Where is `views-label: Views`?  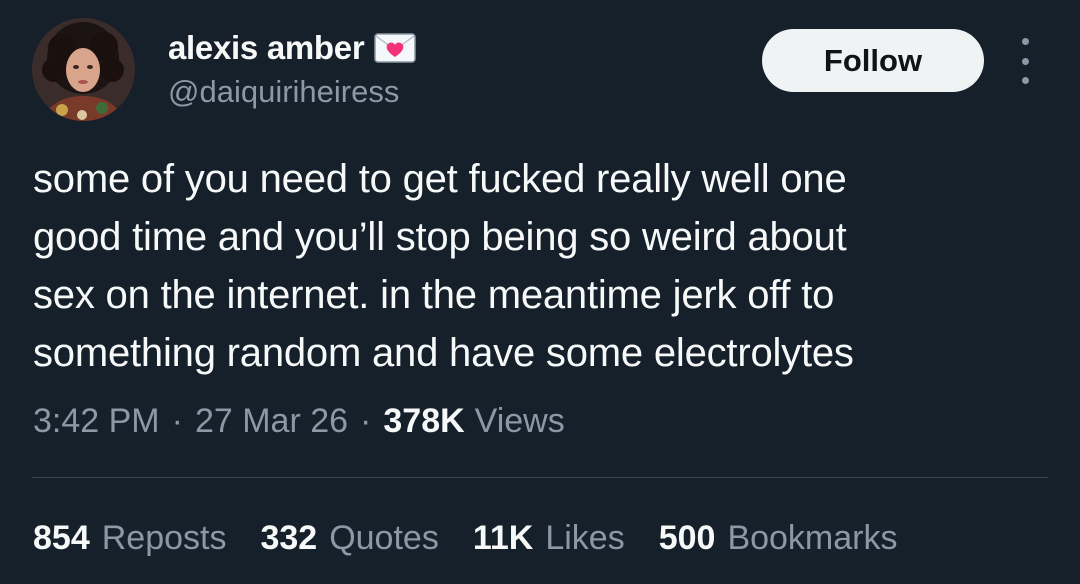 views-label: Views is located at coordinates (515, 421).